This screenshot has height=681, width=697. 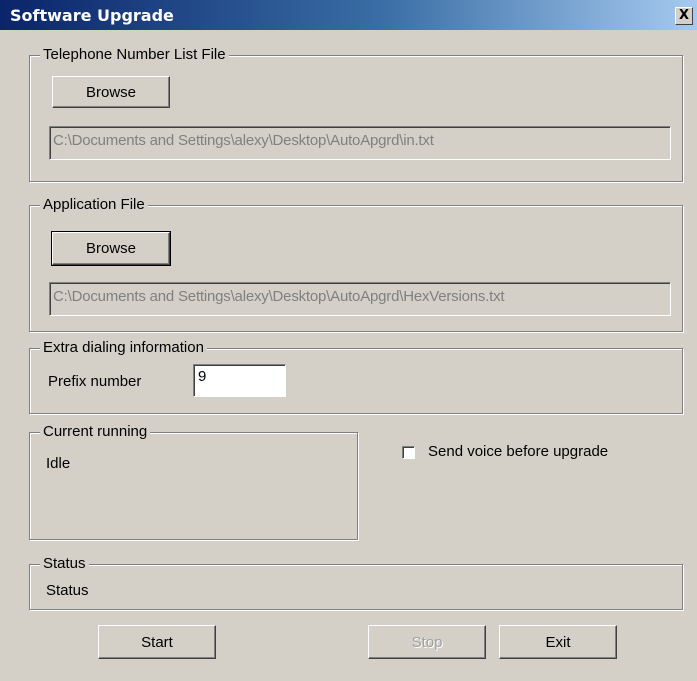 I want to click on status-legend: Status, so click(x=64, y=563).